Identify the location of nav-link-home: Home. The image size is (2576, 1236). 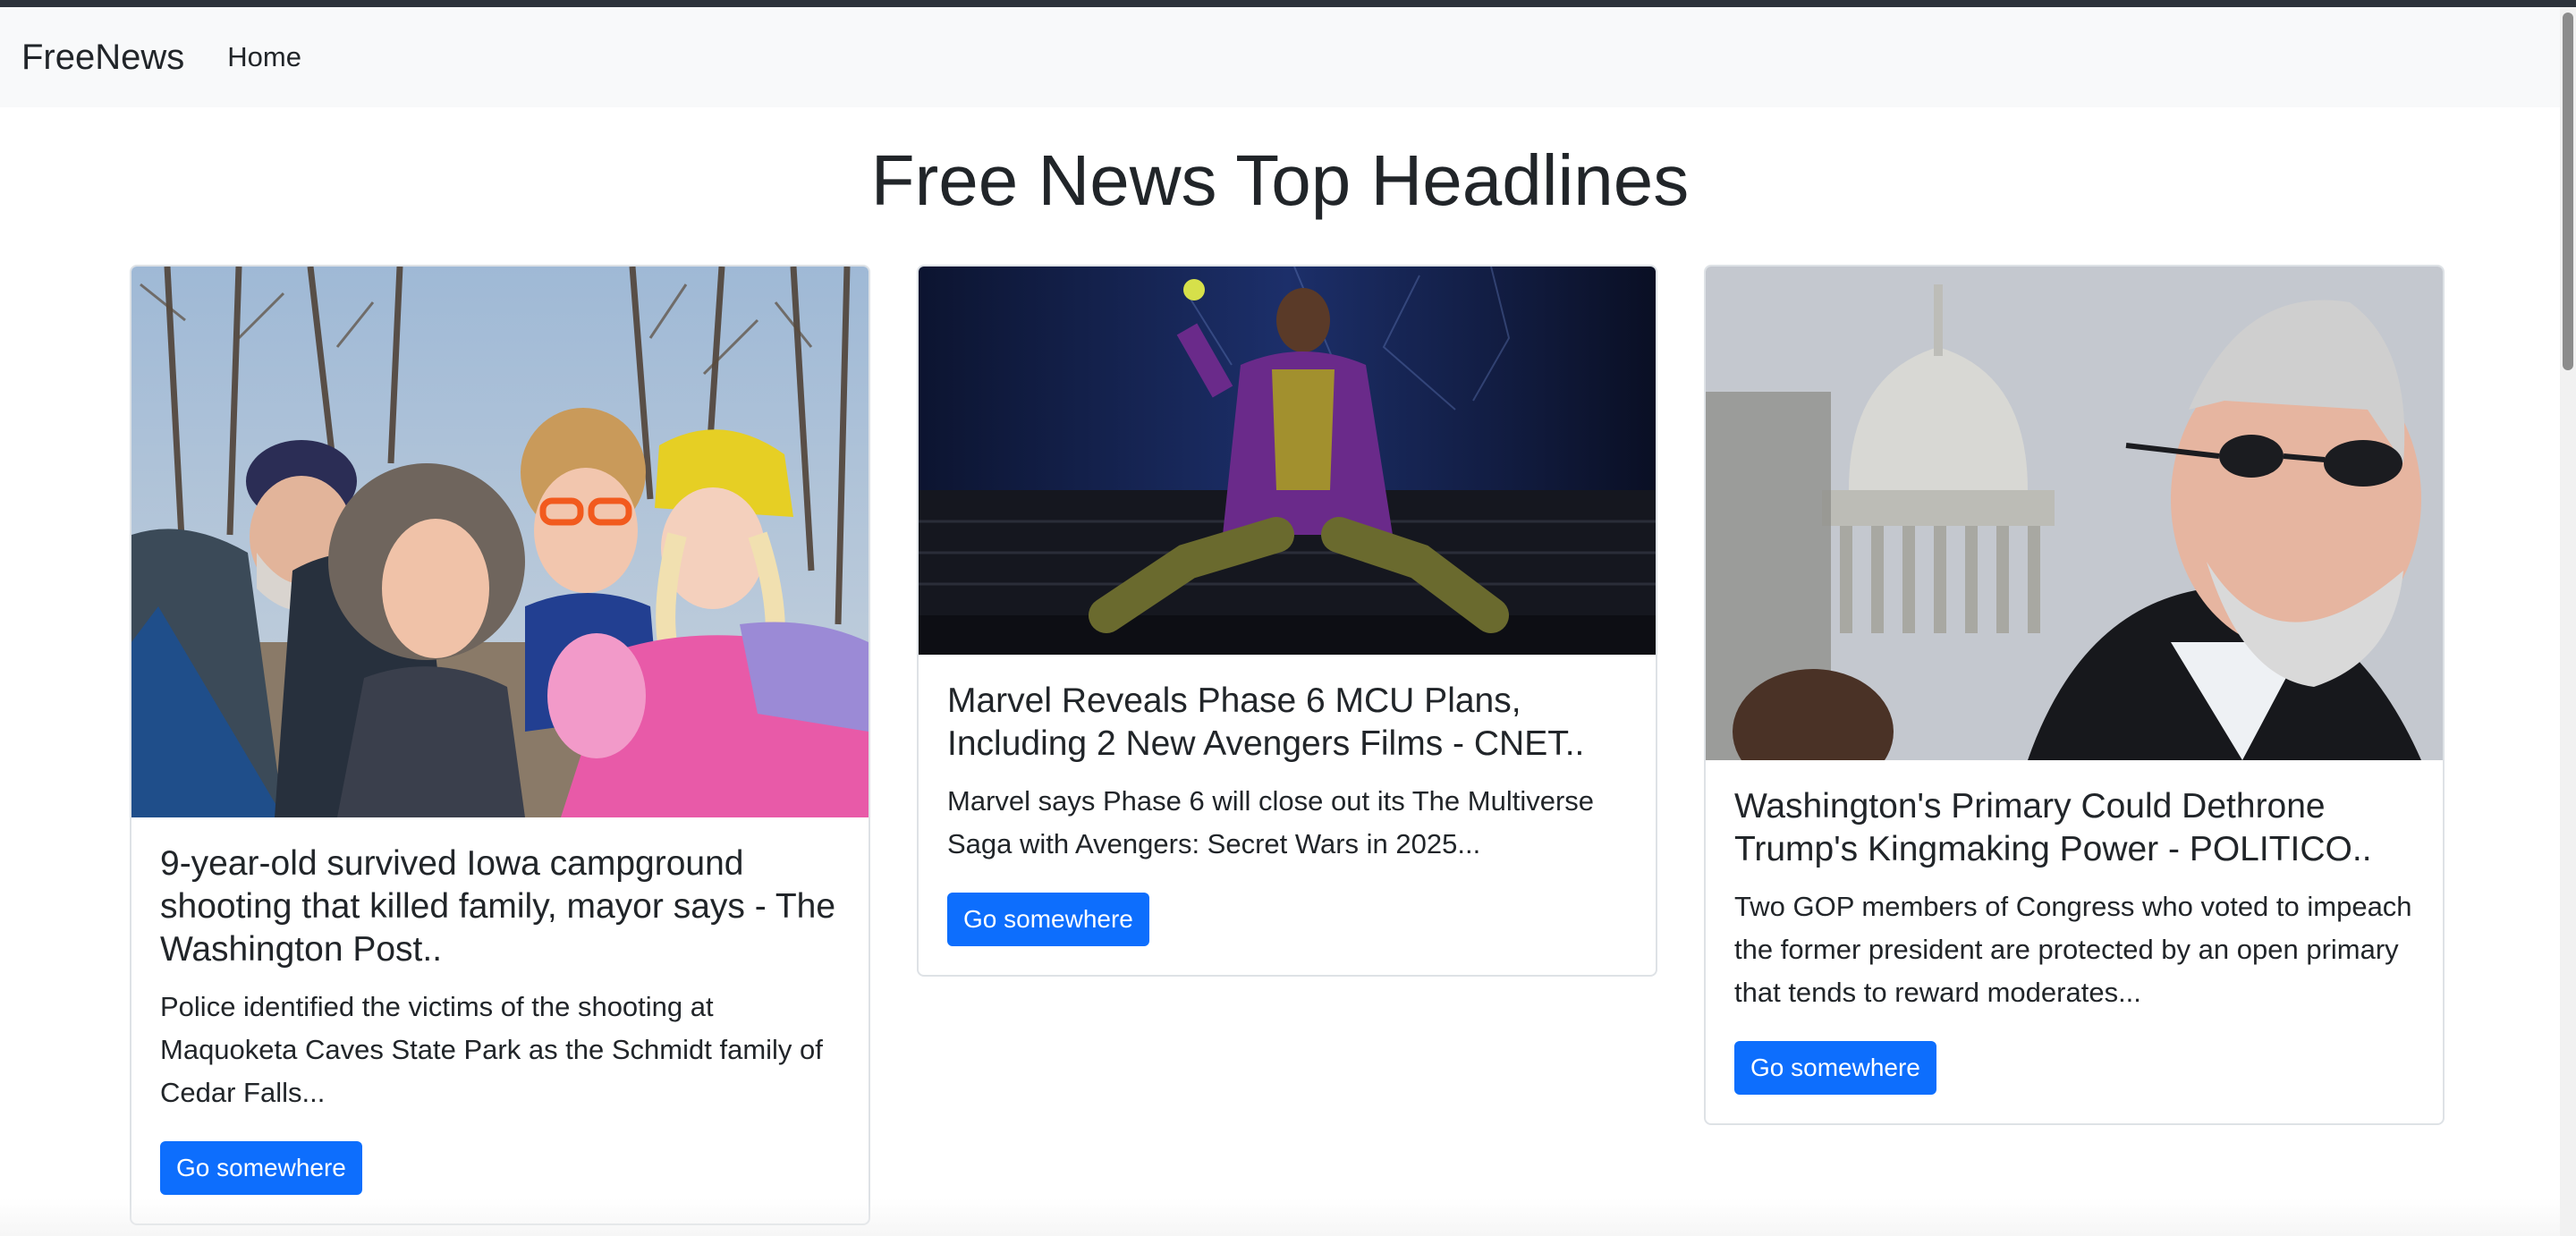
(264, 57).